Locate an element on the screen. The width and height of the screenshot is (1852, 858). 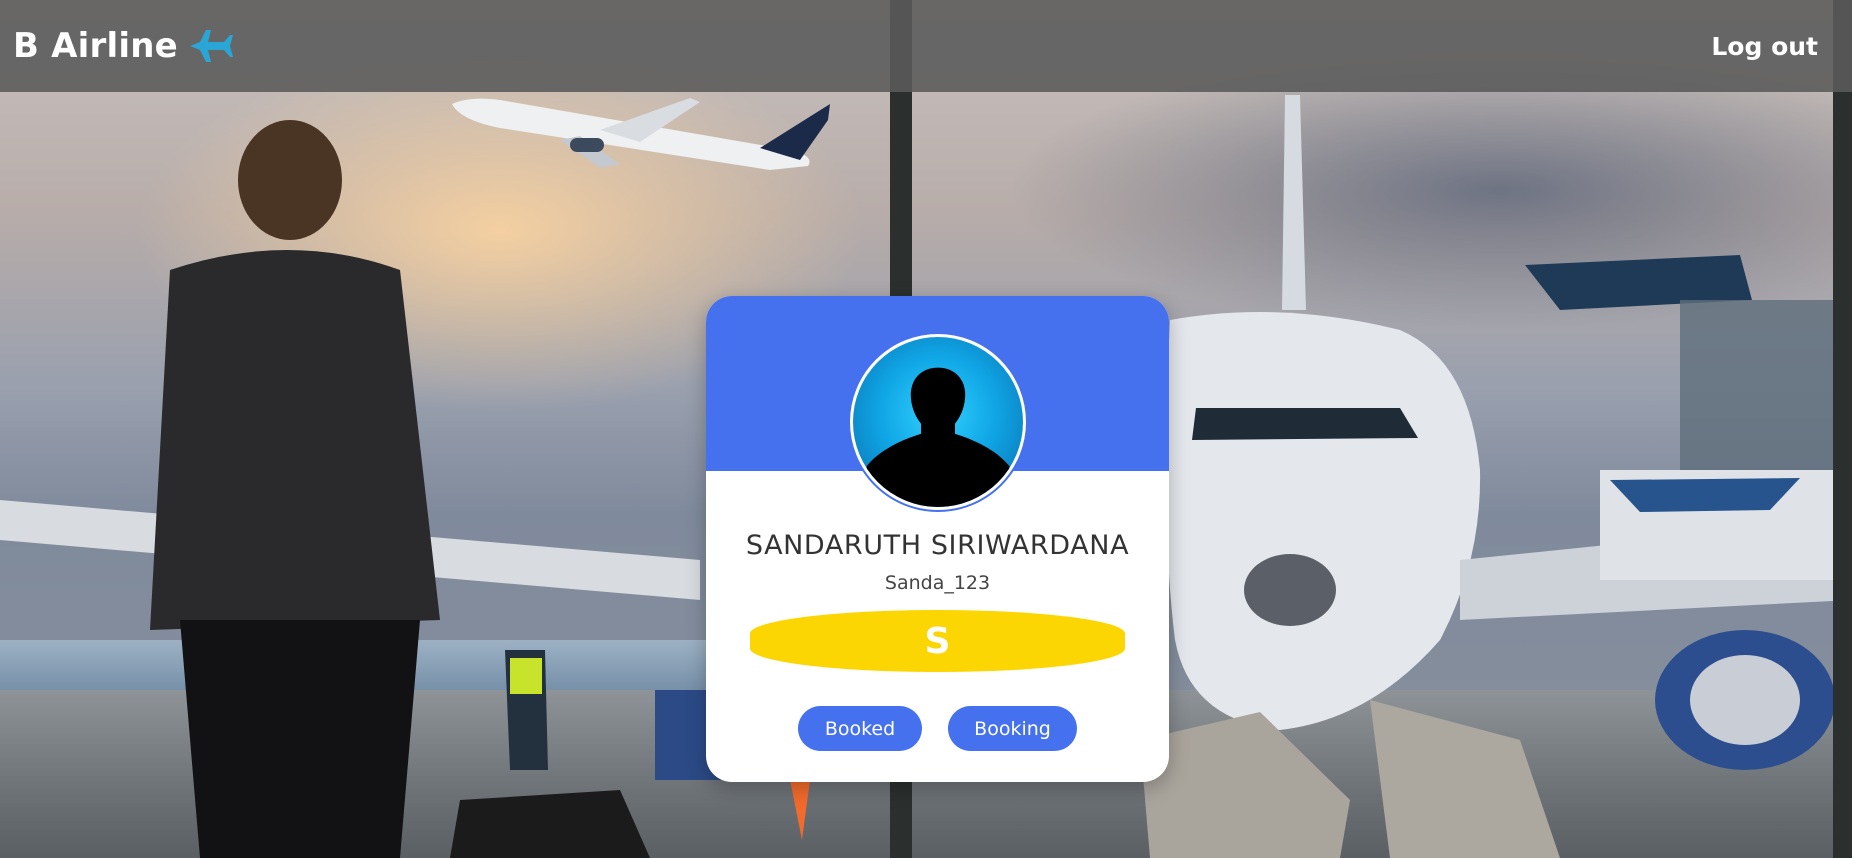
brand-logo: B Airline is located at coordinates (123, 46).